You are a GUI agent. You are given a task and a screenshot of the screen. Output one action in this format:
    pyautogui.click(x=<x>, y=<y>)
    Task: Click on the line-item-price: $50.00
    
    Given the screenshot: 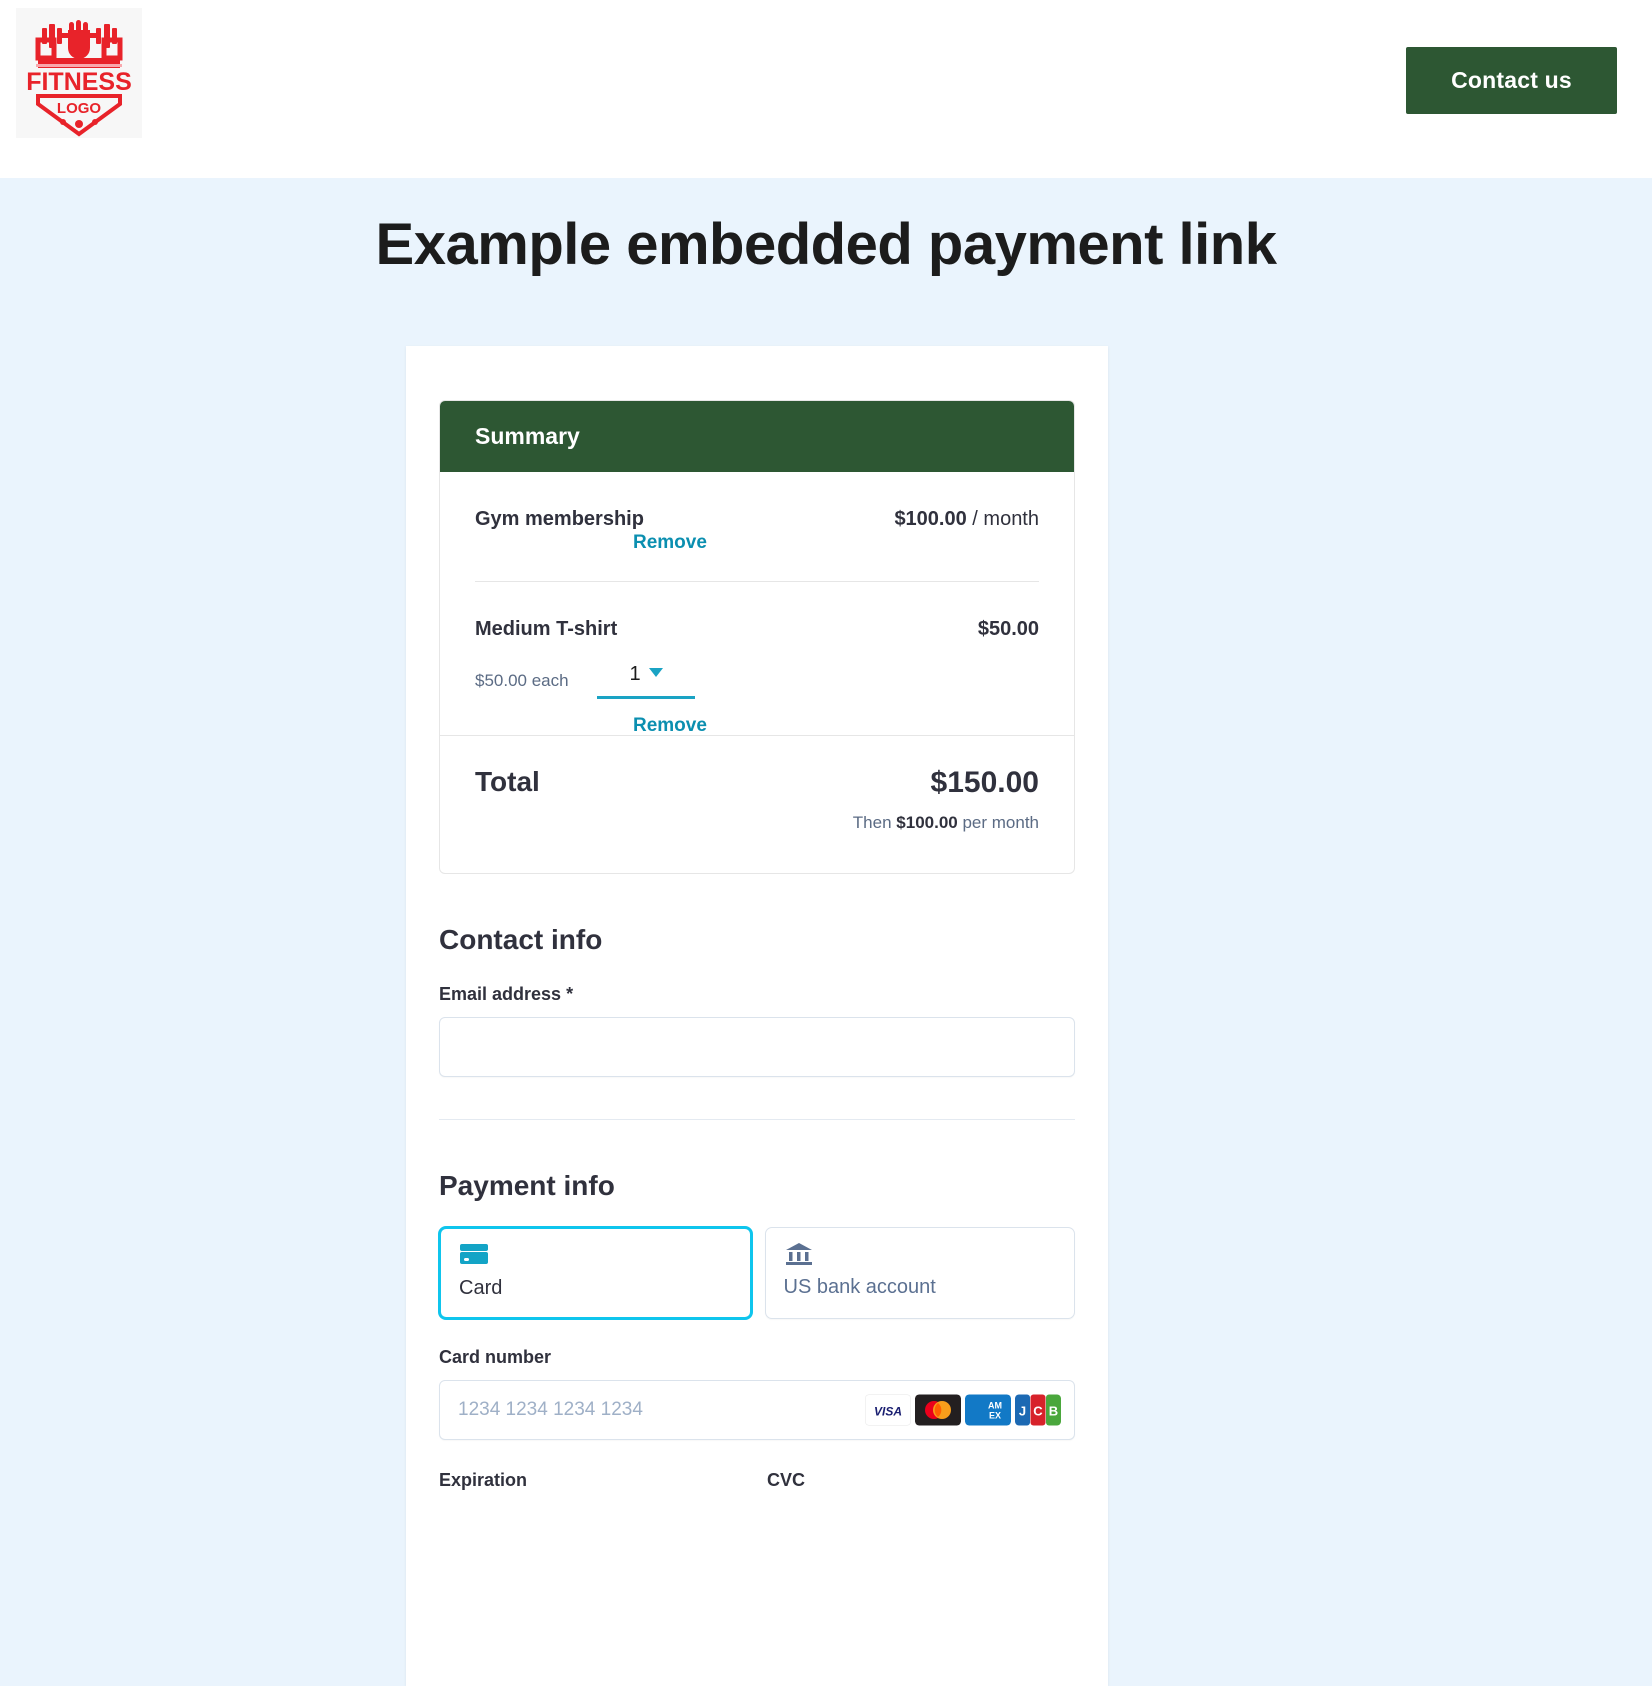 What is the action you would take?
    pyautogui.click(x=1008, y=629)
    